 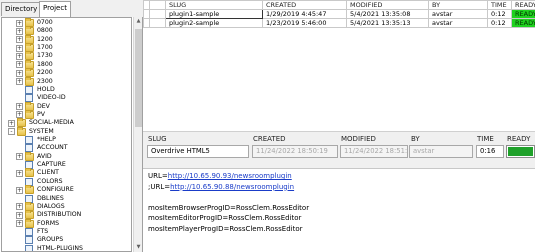 I want to click on tree-item-colors: COLORS, so click(x=66, y=181).